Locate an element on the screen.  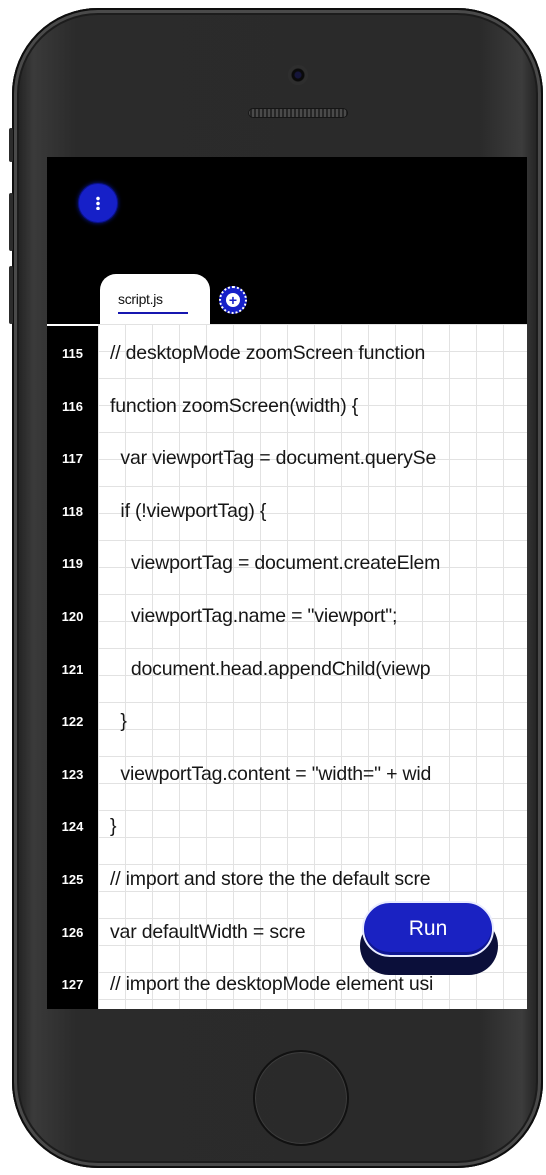
code-text: viewportTag.content = "width=" + wid is located at coordinates (270, 774).